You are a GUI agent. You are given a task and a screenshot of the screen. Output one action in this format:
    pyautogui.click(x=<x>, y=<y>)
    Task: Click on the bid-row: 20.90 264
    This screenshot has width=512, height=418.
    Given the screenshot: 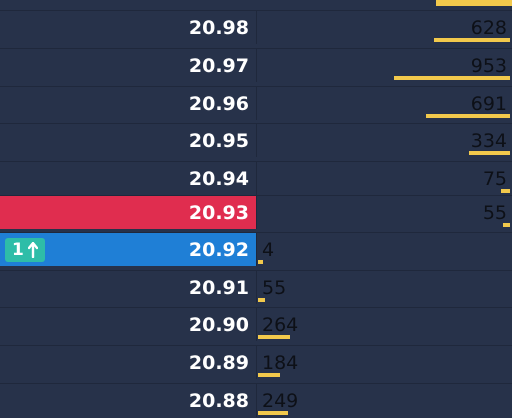 What is the action you would take?
    pyautogui.click(x=256, y=324)
    